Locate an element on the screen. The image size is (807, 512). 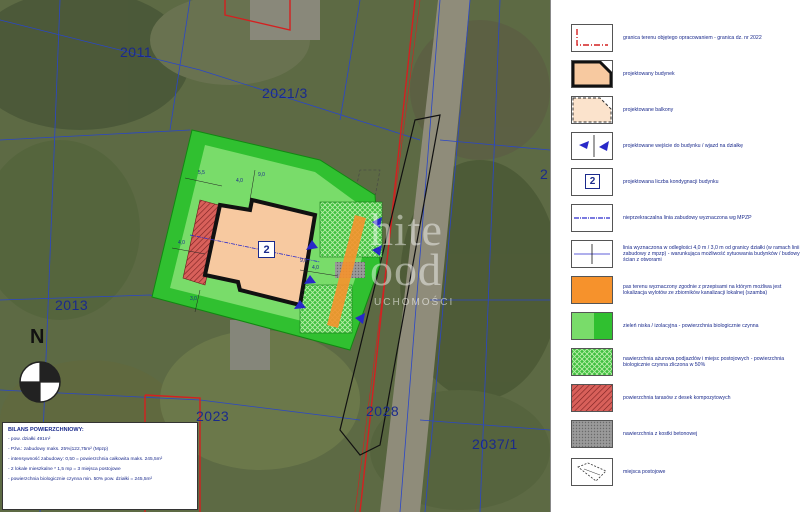
legend-swatch-offset-line is located at coordinates (592, 254).